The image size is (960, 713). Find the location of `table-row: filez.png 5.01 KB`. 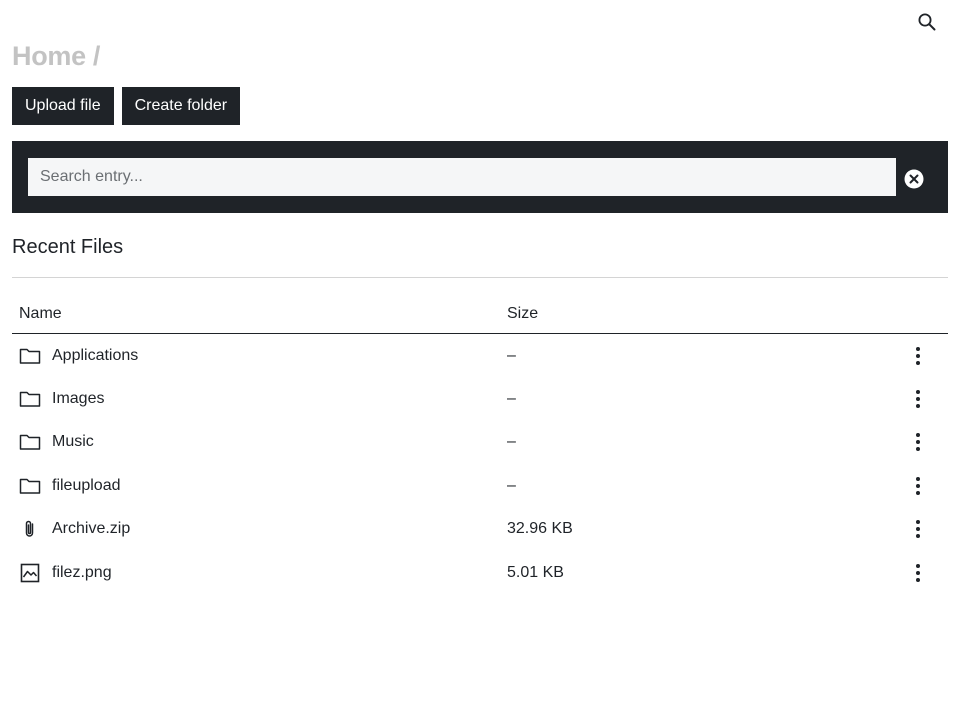

table-row: filez.png 5.01 KB is located at coordinates (480, 572).